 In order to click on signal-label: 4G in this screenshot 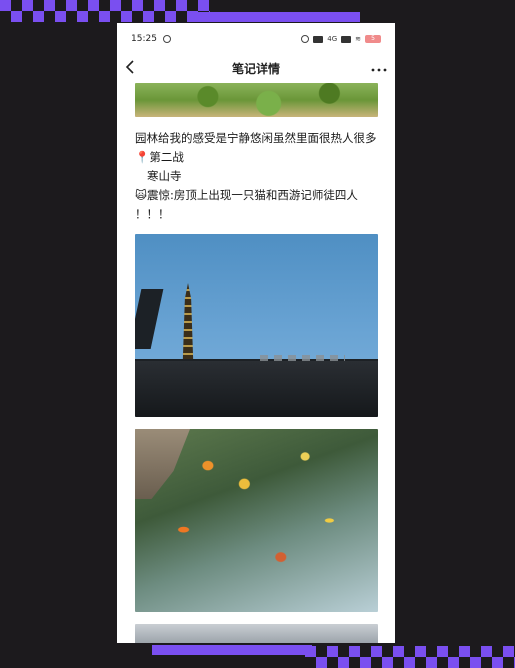, I will do `click(332, 39)`.